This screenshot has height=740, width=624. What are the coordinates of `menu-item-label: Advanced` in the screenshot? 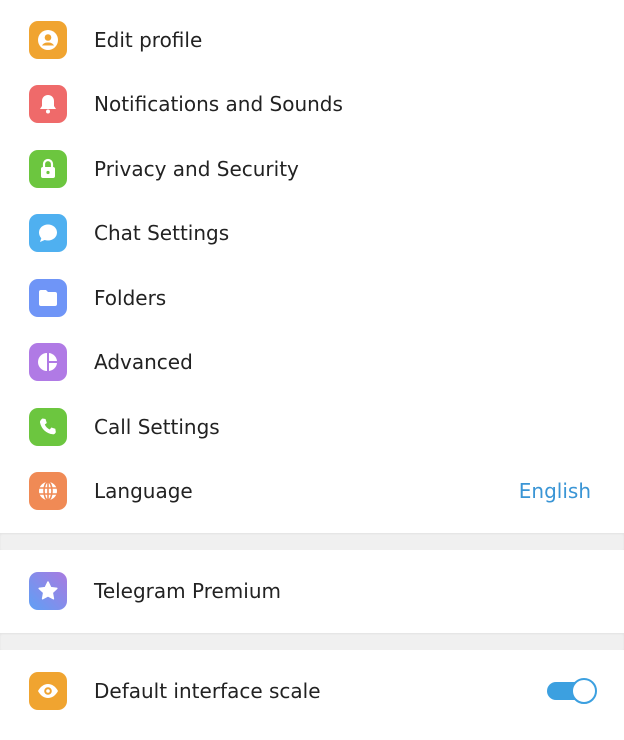 It's located at (143, 362).